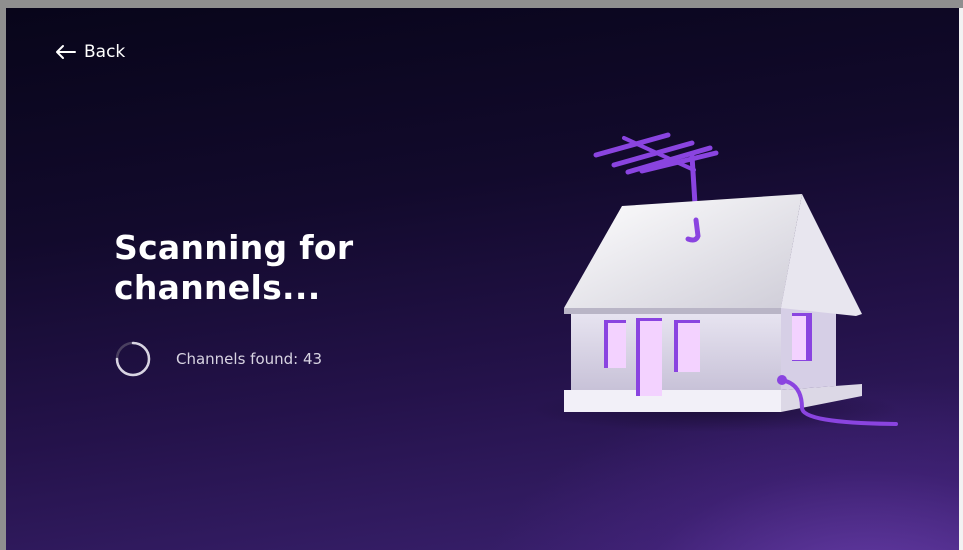  What do you see at coordinates (249, 359) in the screenshot?
I see `channels-found-text: Channels found: 43` at bounding box center [249, 359].